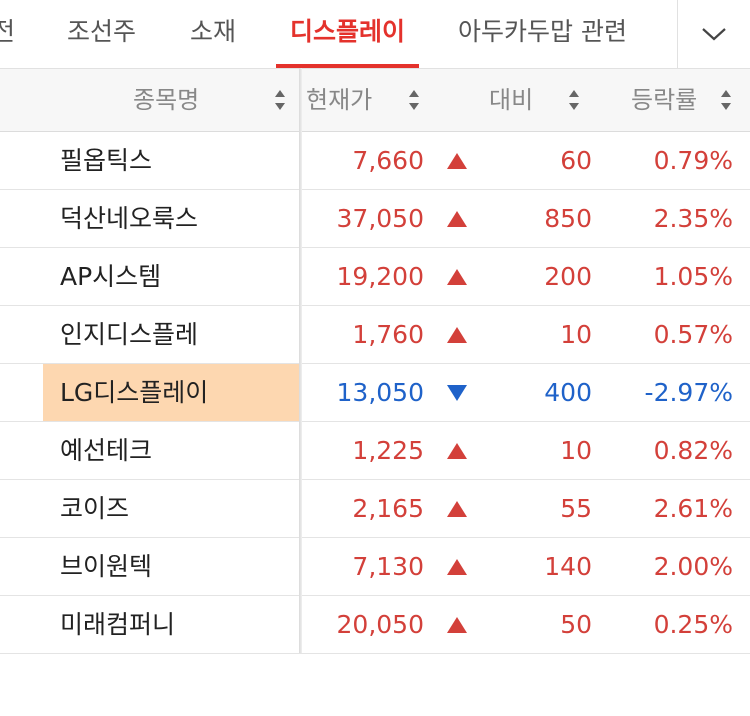 Image resolution: width=750 pixels, height=716 pixels. I want to click on stock-rate: 2.00%, so click(693, 566).